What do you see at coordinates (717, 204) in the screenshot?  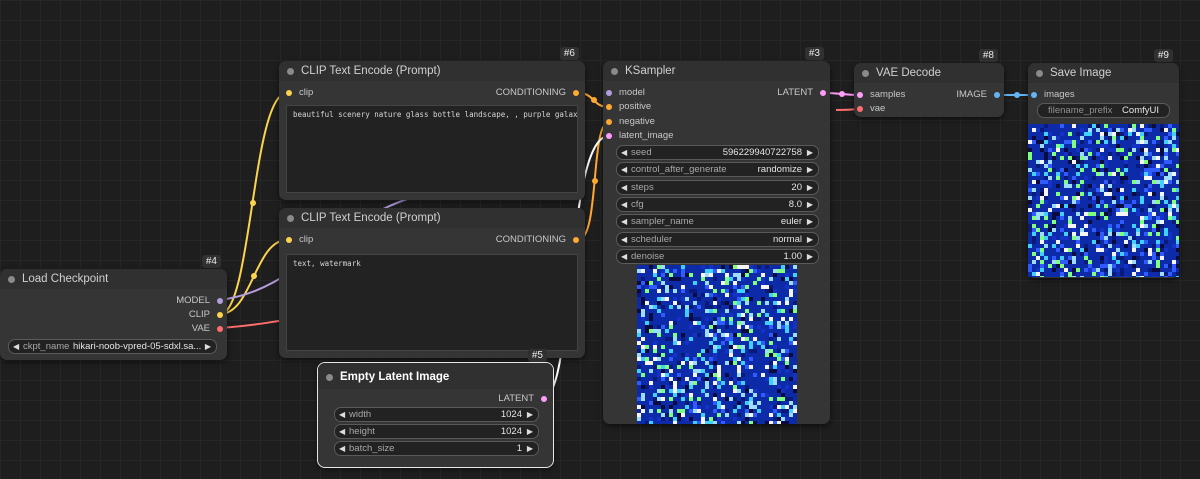 I see `cfg-widget: ◀ cfg 8.0 ▶` at bounding box center [717, 204].